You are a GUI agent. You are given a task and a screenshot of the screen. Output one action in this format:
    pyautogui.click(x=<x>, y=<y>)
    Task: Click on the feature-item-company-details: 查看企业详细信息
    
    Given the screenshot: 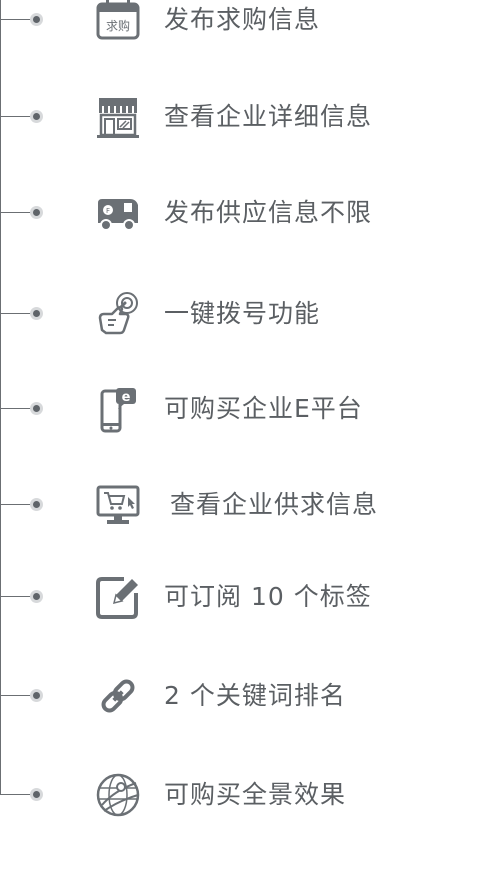 What is the action you would take?
    pyautogui.click(x=248, y=117)
    